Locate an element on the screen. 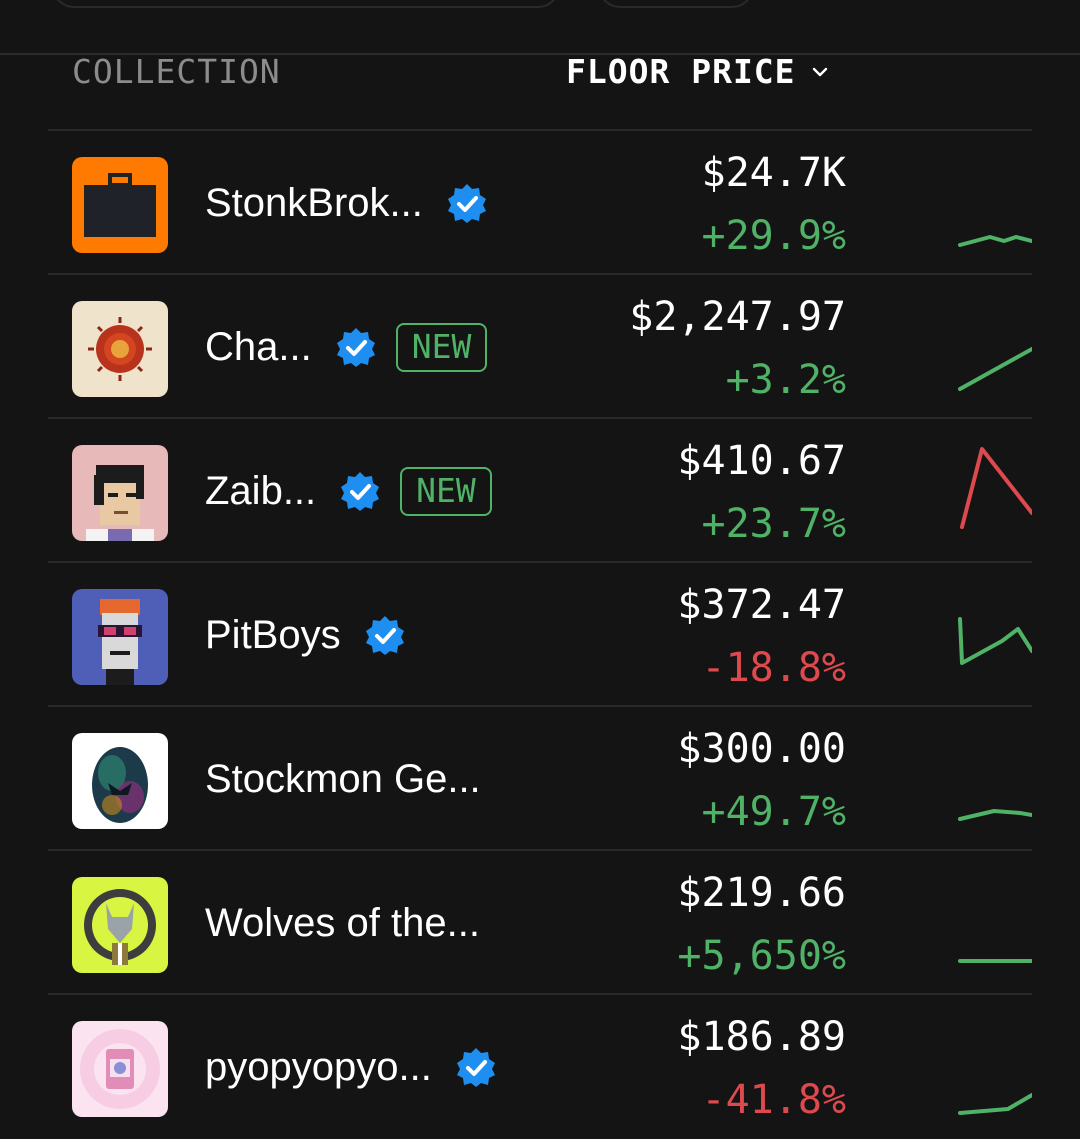 The image size is (1080, 1139). collection-row-stonkbrok: StonkBrok... $24.7K +29.9% is located at coordinates (540, 201).